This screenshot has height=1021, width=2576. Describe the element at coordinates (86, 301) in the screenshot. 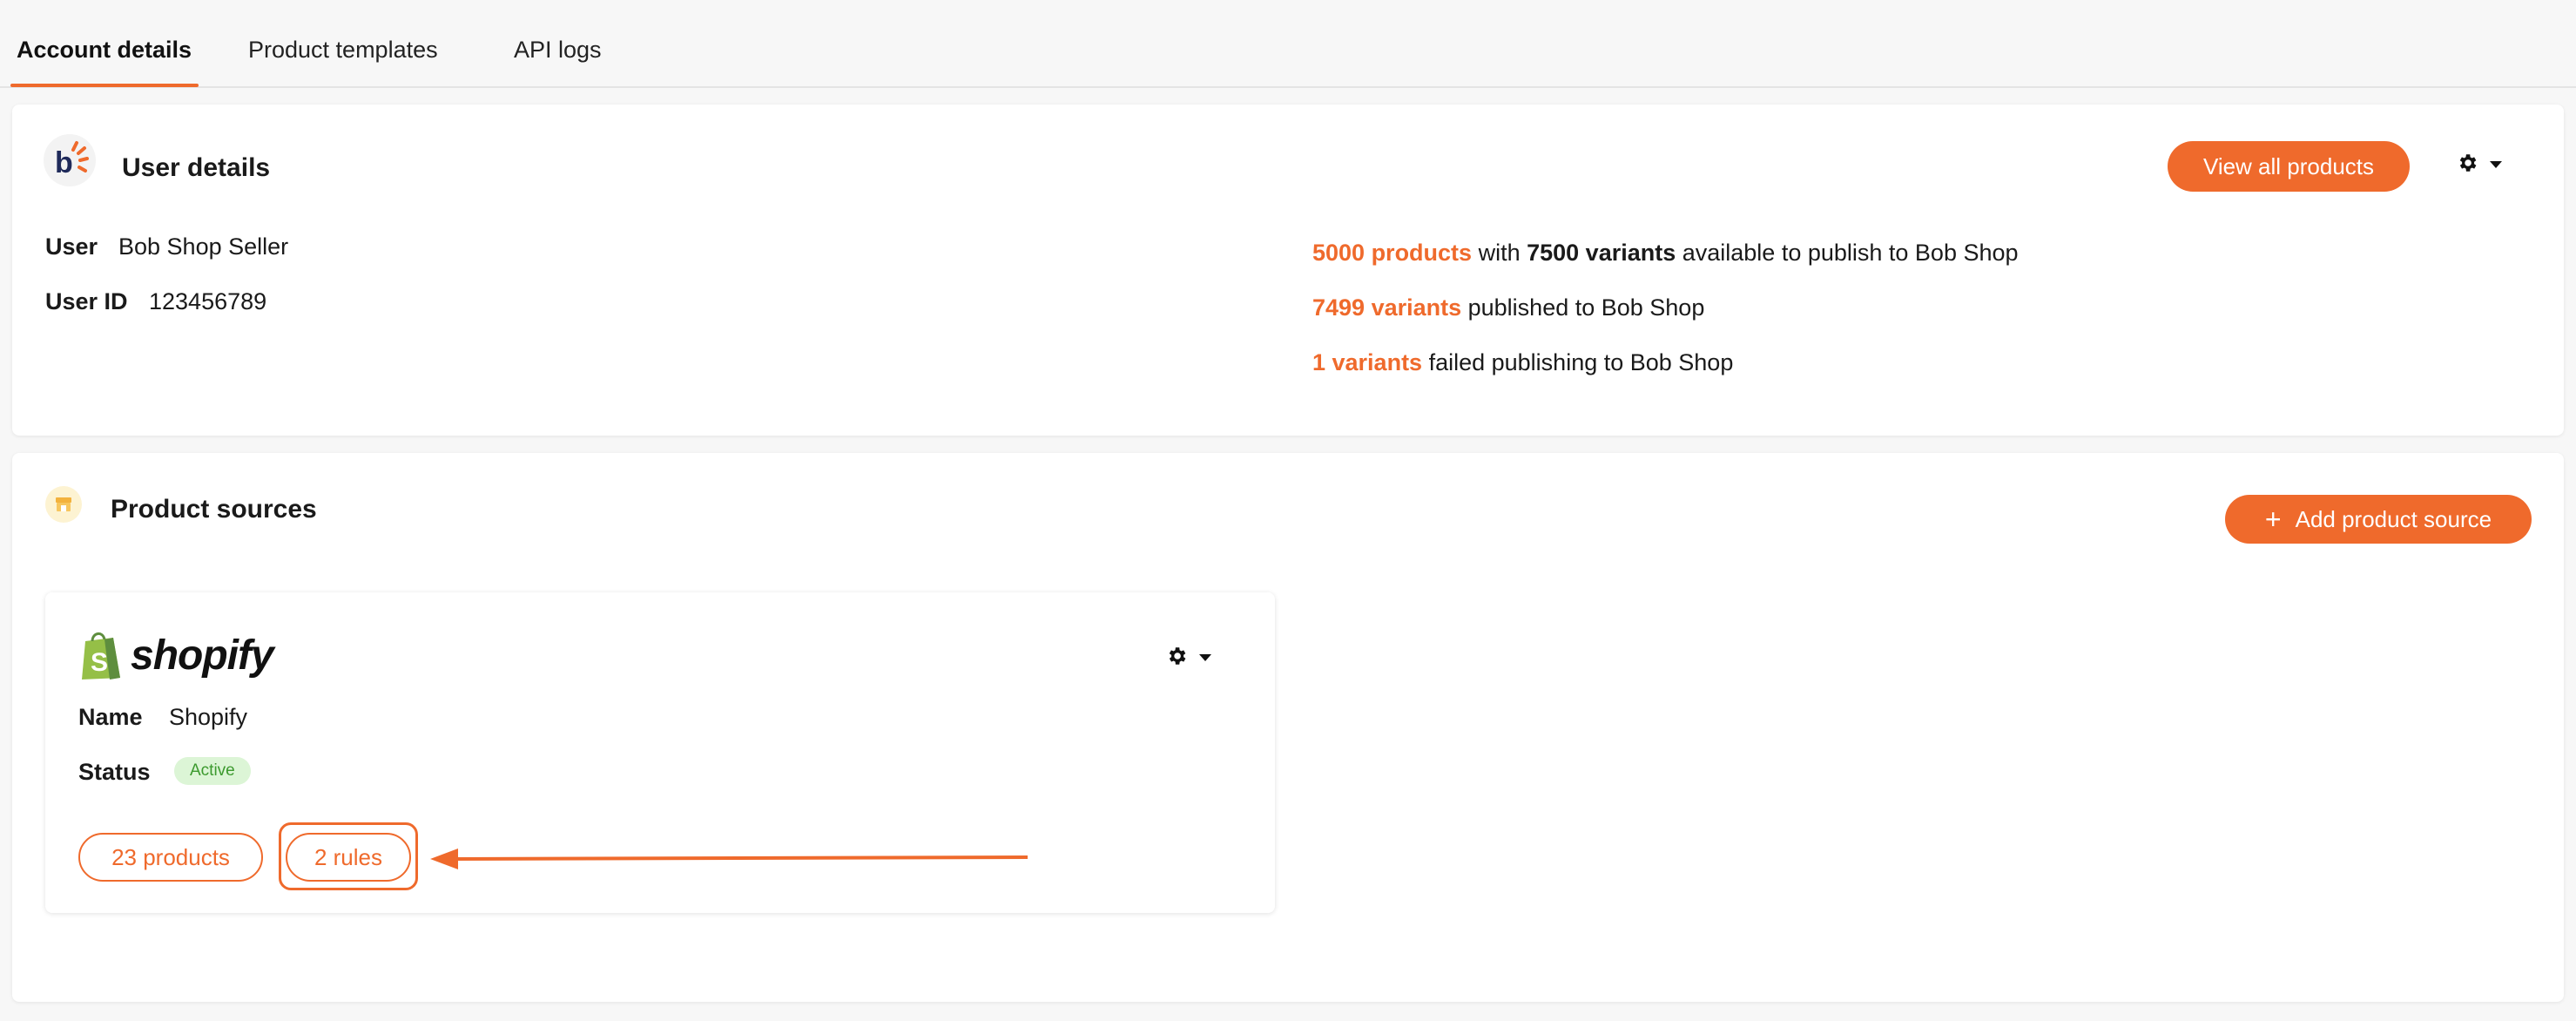

I see `user-id-label: User ID` at that location.